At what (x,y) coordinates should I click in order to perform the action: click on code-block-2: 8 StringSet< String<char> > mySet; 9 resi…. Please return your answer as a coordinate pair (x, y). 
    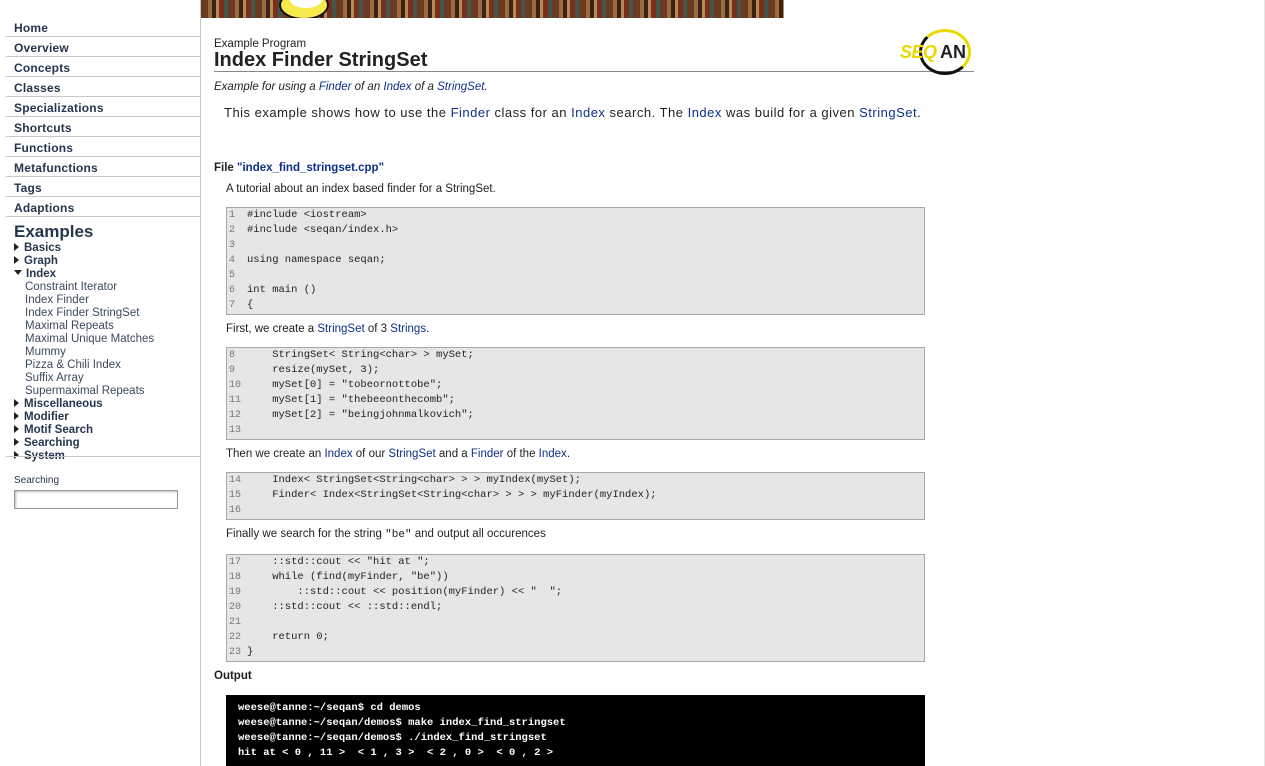
    Looking at the image, I should click on (575, 393).